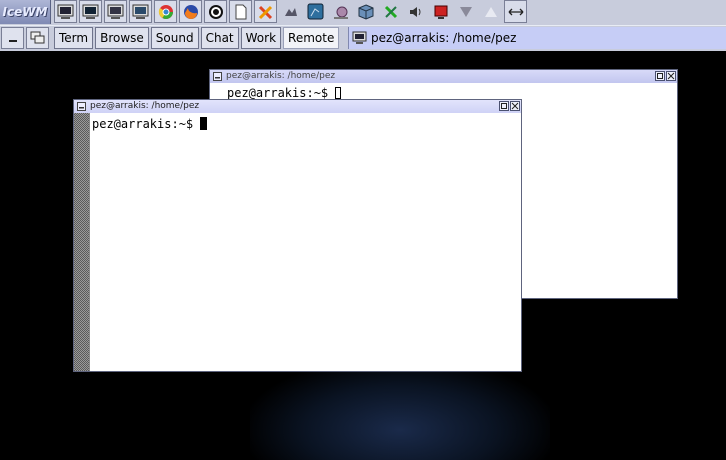 The image size is (726, 460). I want to click on task-item-terminal: pez@arrakis: /home/pez, so click(537, 38).